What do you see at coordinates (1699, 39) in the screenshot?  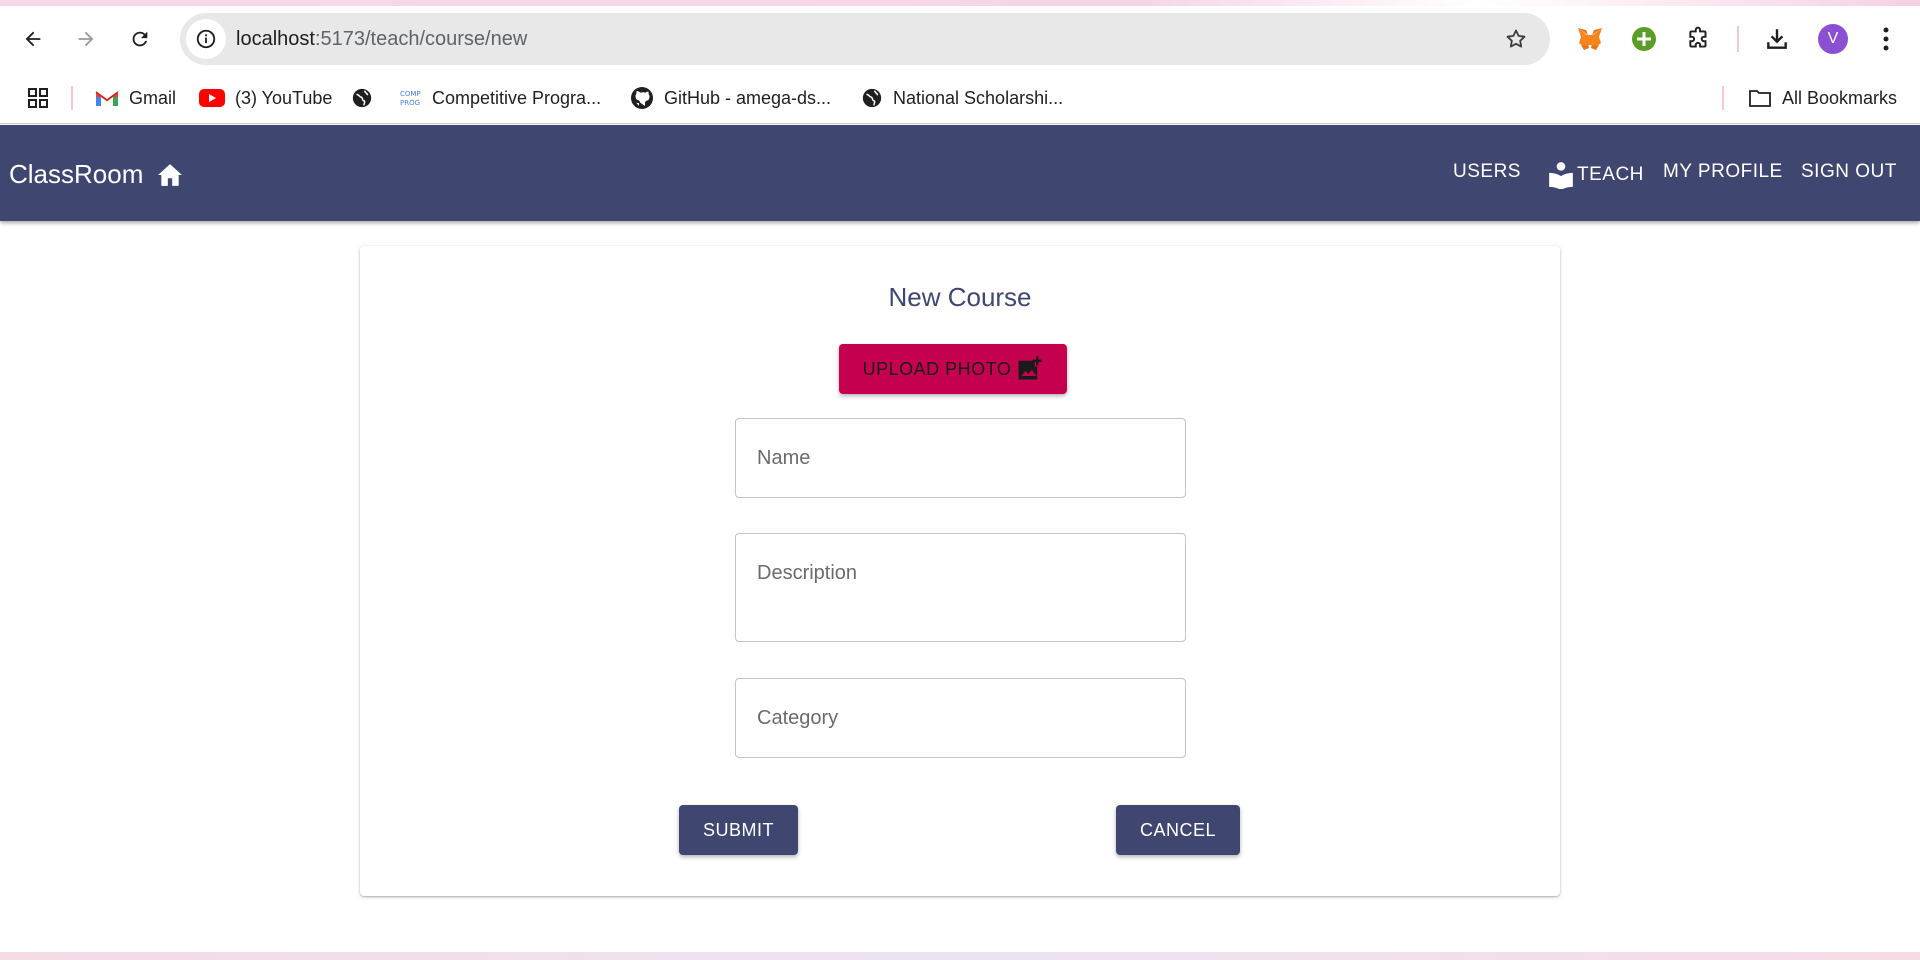 I see `extensions-puzzle-icon` at bounding box center [1699, 39].